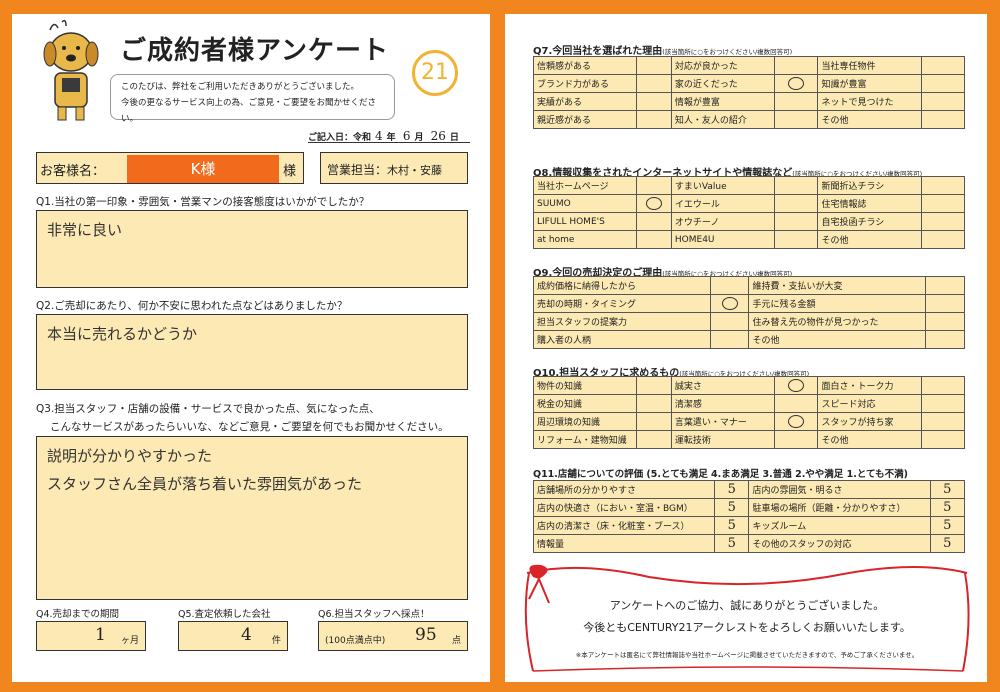 This screenshot has height=692, width=1000. I want to click on staff-names: 木村・安藤, so click(415, 170).